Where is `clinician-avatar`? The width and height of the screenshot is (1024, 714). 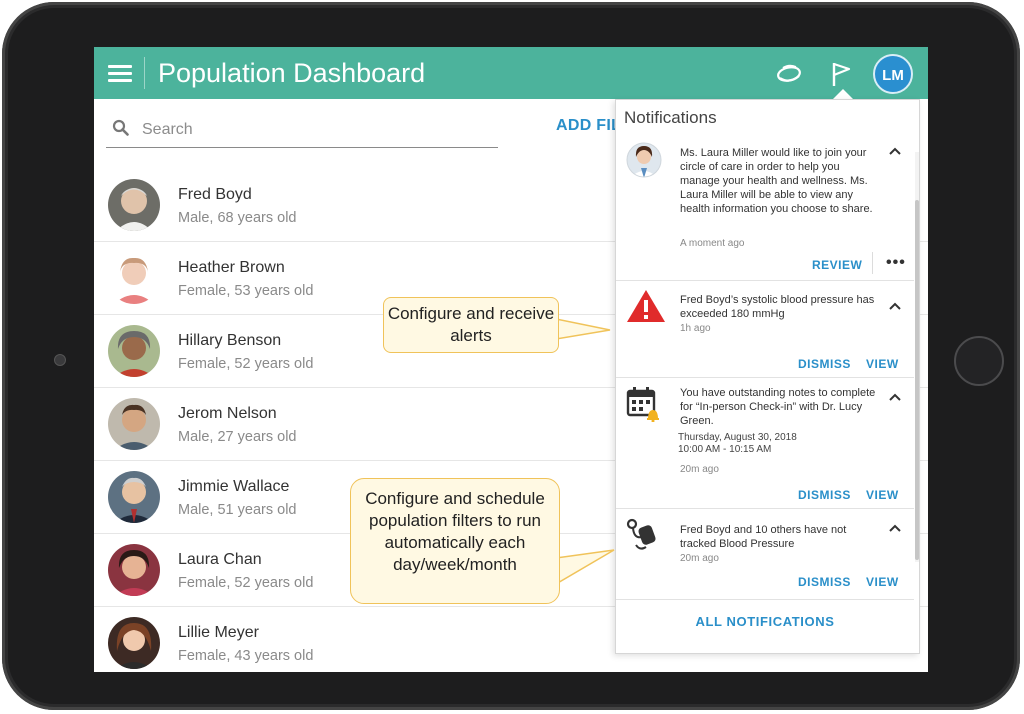 clinician-avatar is located at coordinates (644, 160).